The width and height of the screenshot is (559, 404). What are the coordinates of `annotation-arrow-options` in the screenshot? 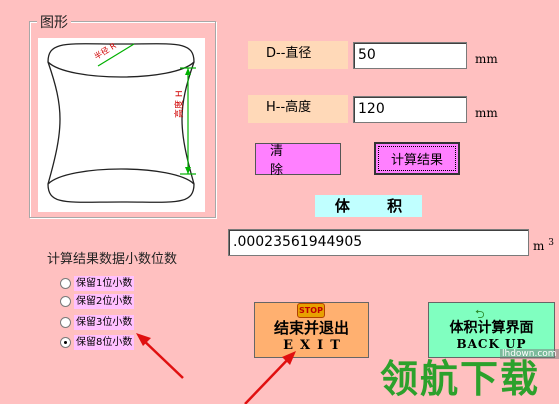 It's located at (161, 357).